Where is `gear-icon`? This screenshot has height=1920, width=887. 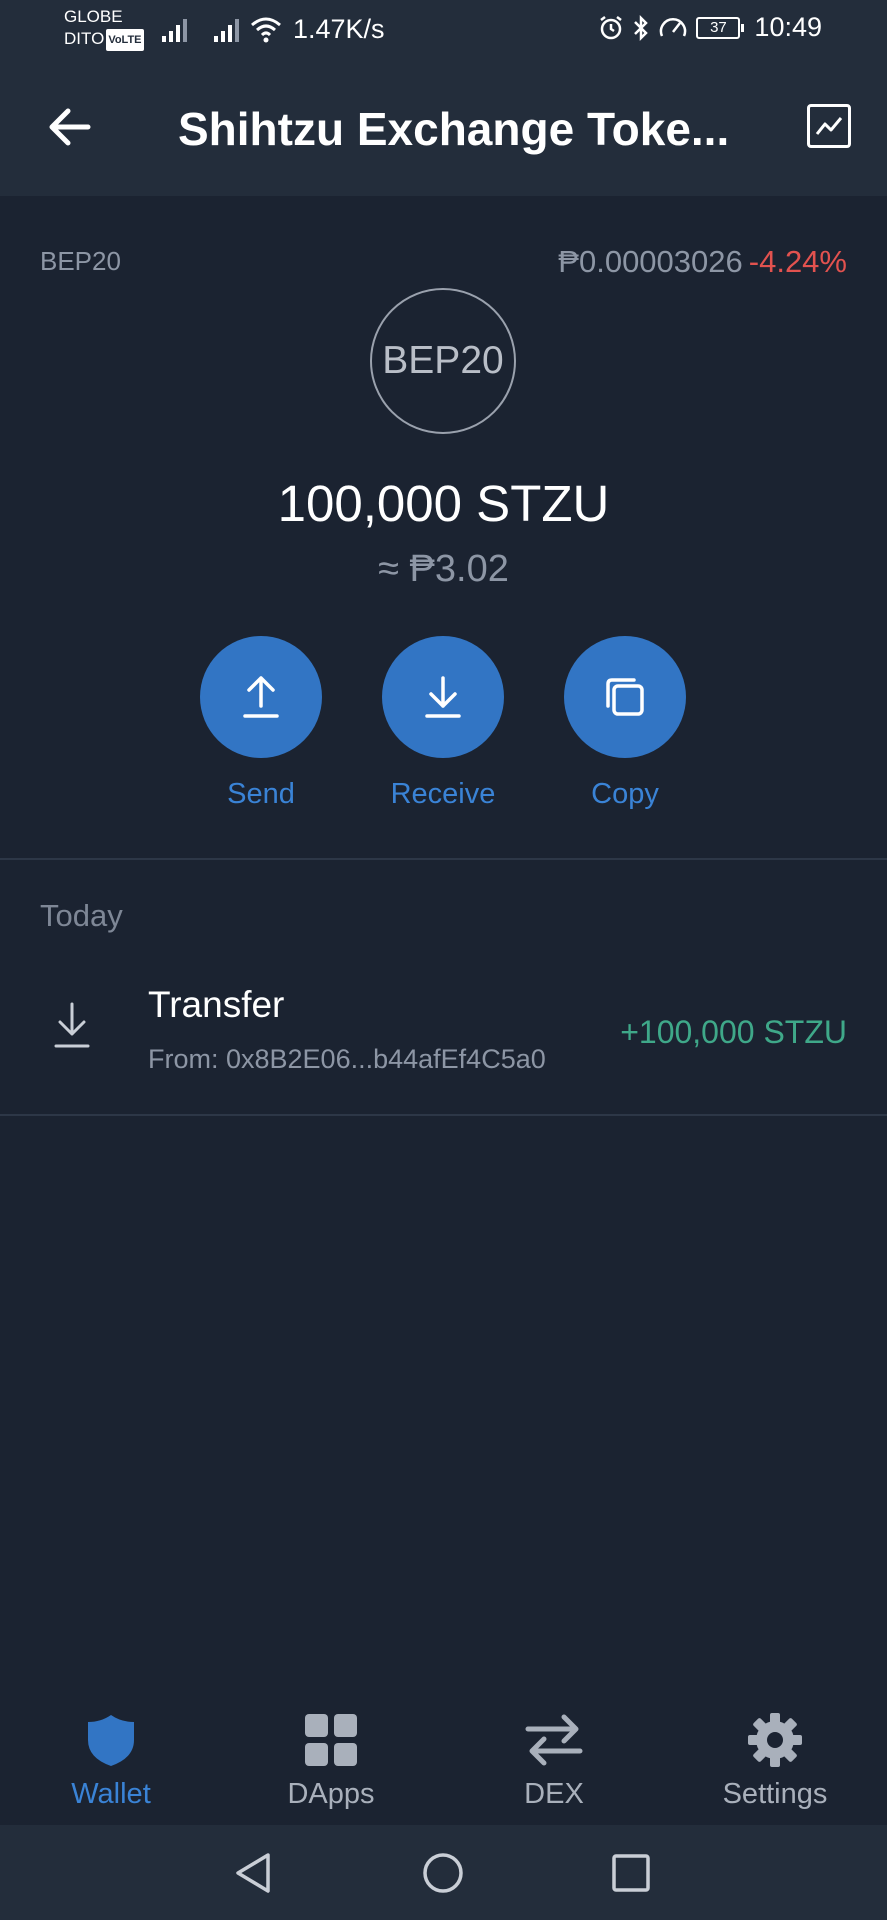 gear-icon is located at coordinates (775, 1740).